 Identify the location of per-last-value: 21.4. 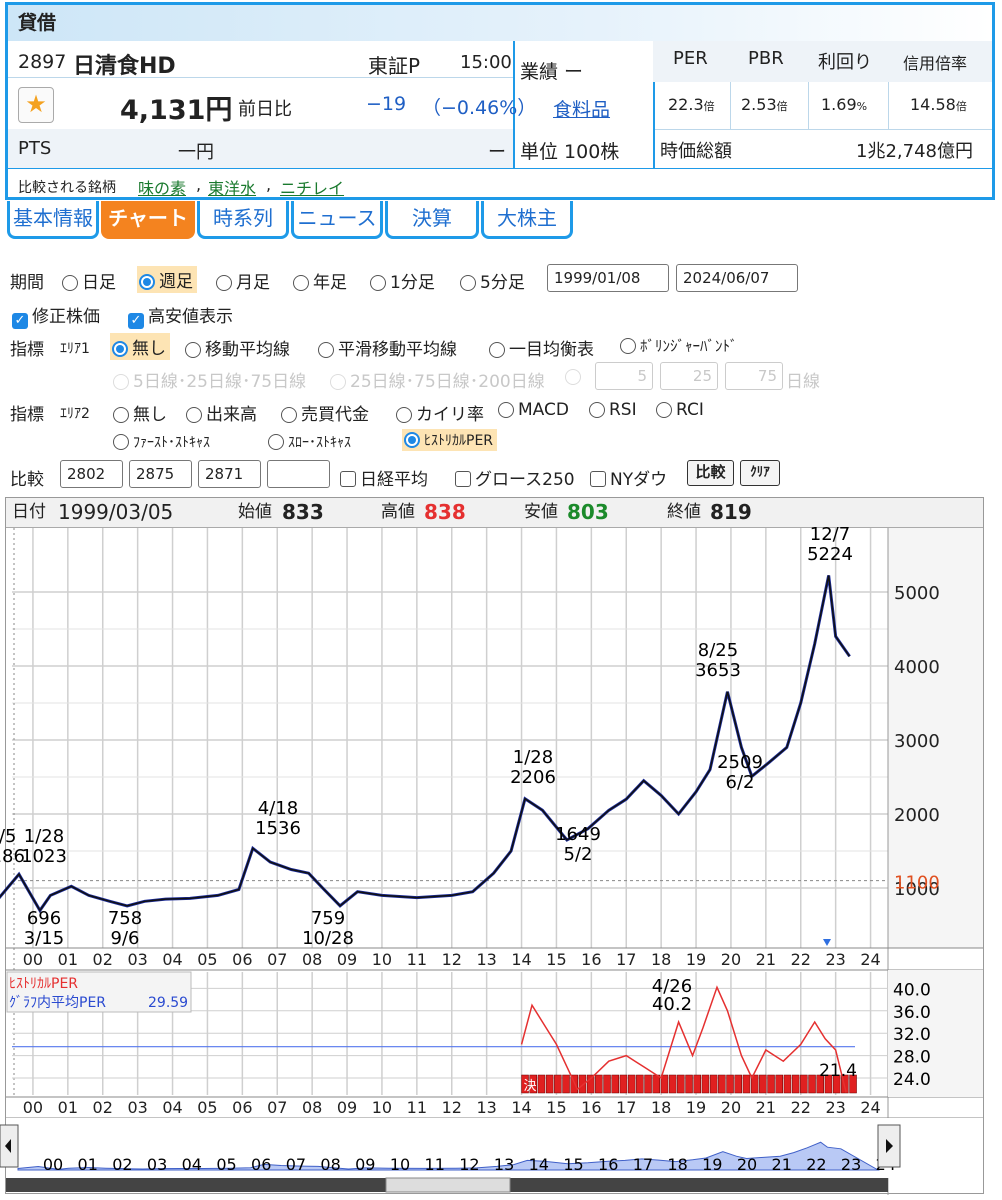
(838, 1071).